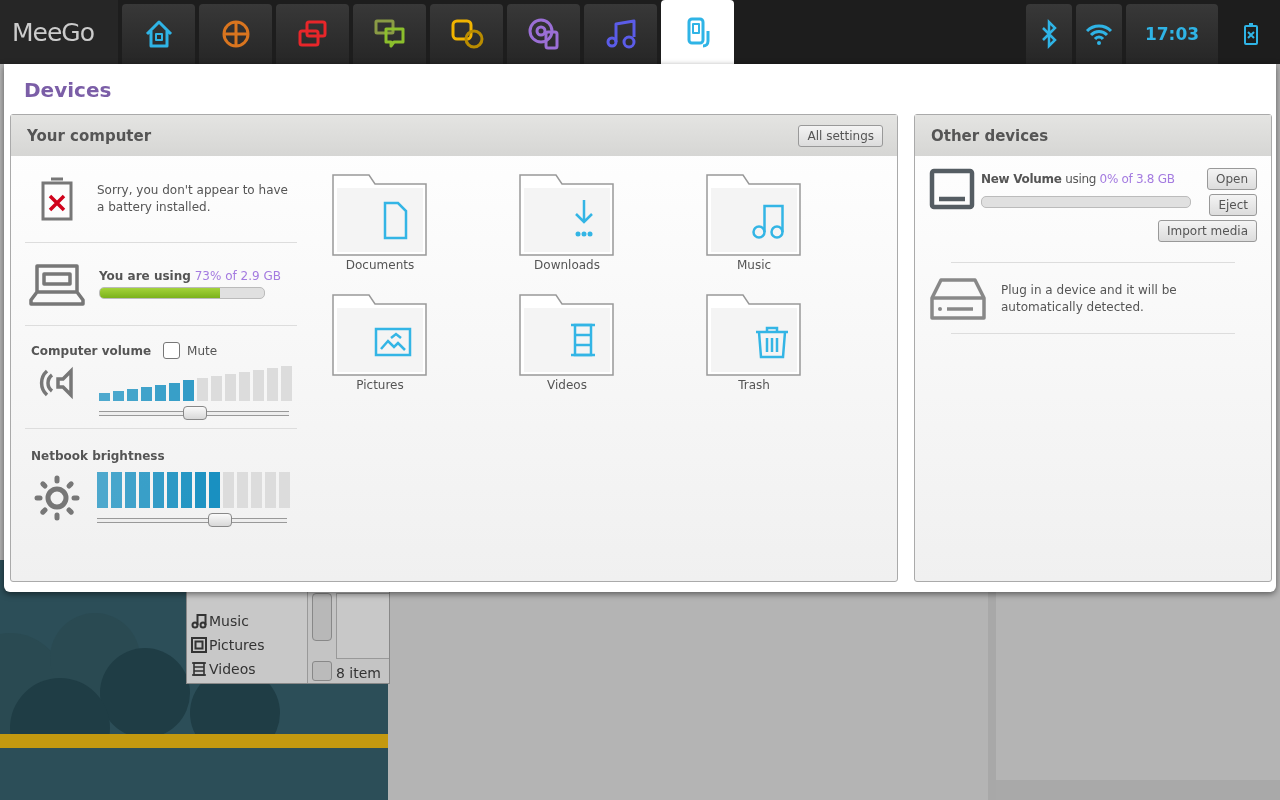 The height and width of the screenshot is (800, 1280). Describe the element at coordinates (199, 669) in the screenshot. I see `film-icon` at that location.